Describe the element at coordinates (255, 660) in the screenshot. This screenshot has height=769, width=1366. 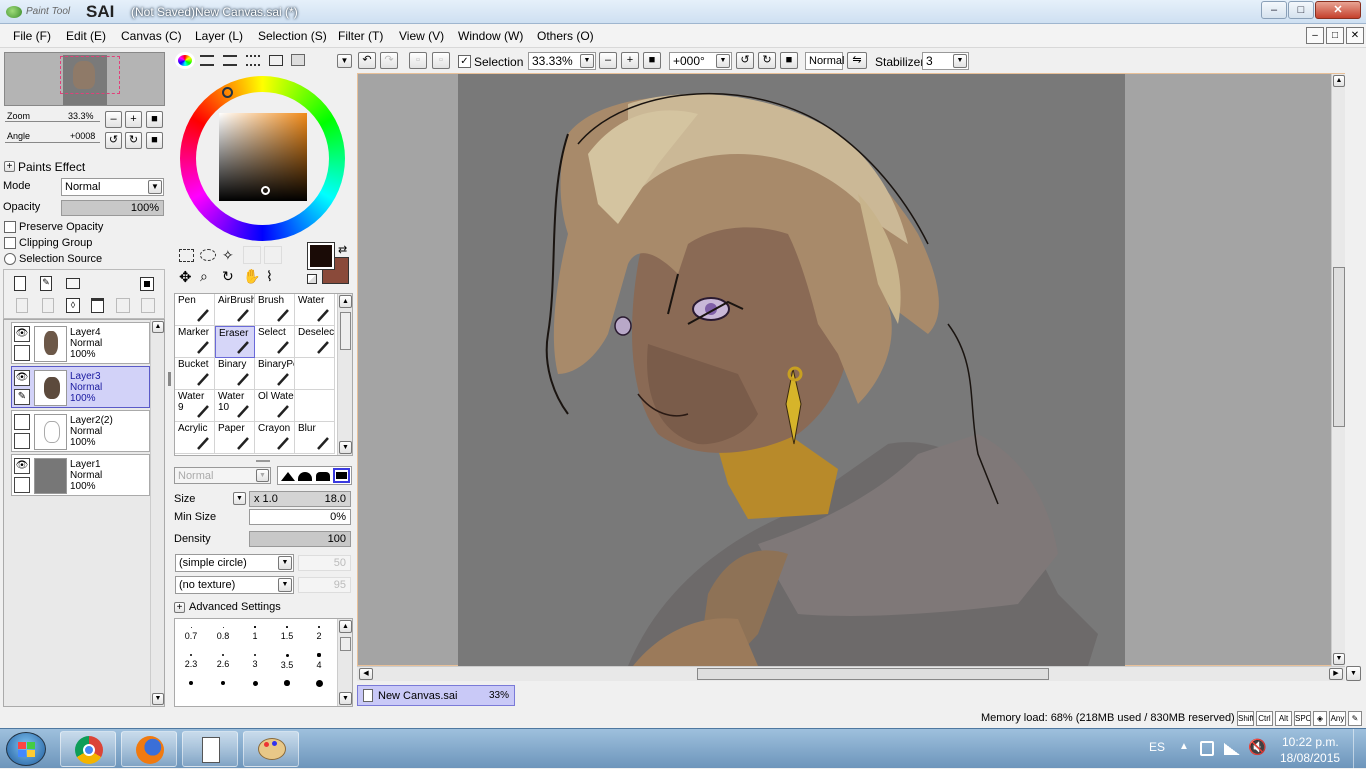
I see `brush-size-preset: 3` at that location.